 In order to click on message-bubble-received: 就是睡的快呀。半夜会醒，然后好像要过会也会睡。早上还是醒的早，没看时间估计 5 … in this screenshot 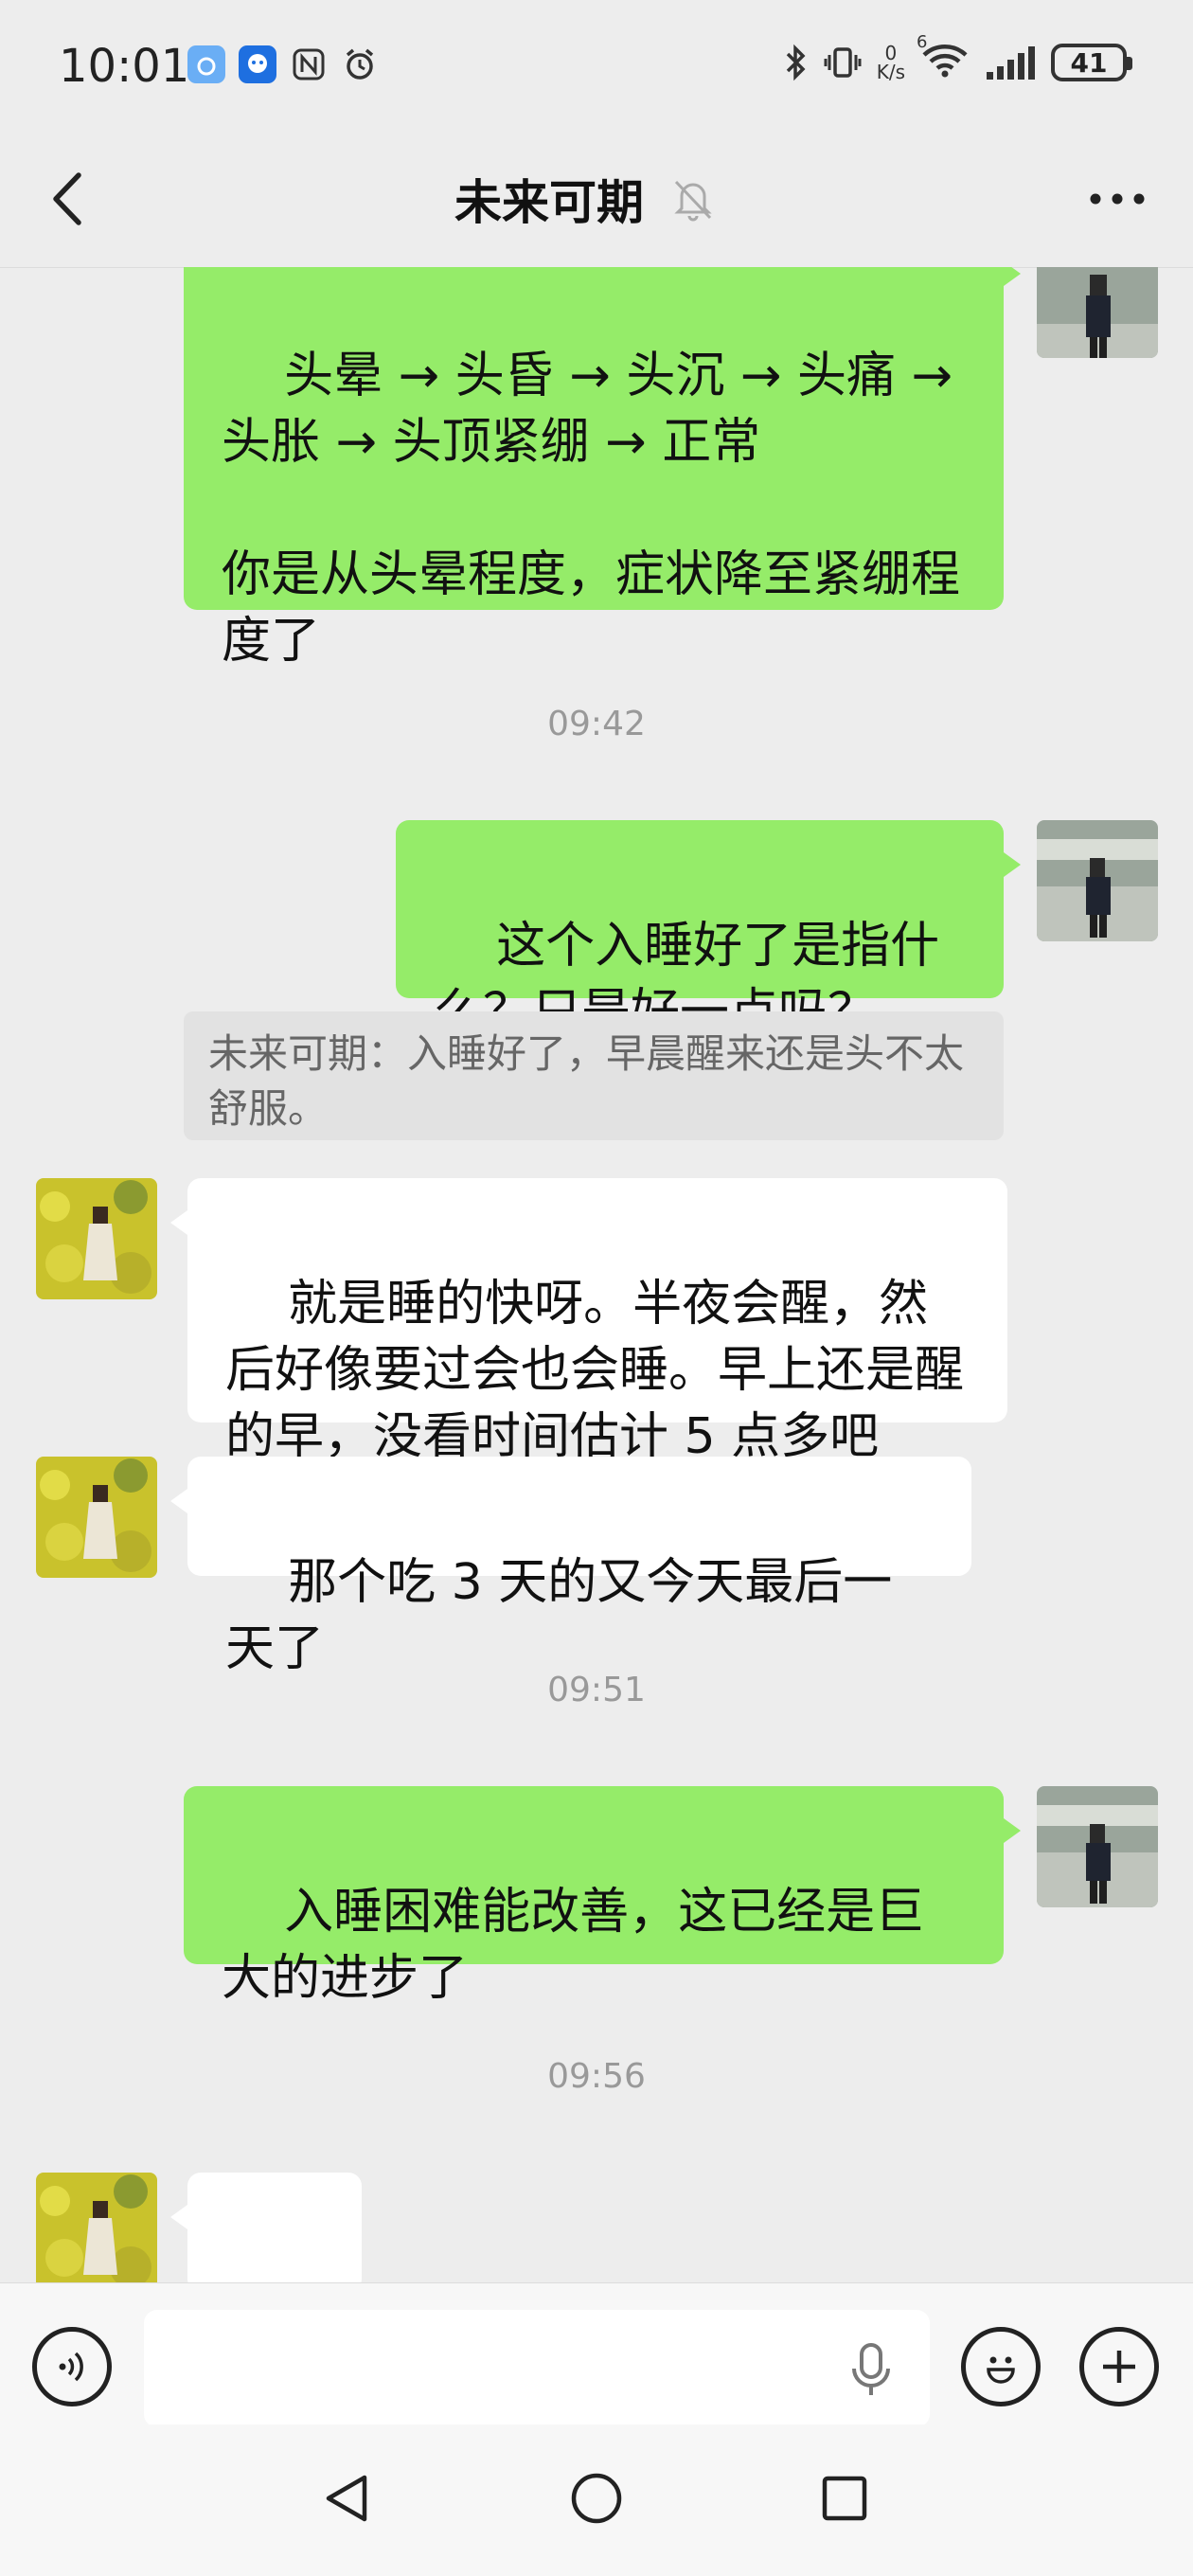, I will do `click(588, 1321)`.